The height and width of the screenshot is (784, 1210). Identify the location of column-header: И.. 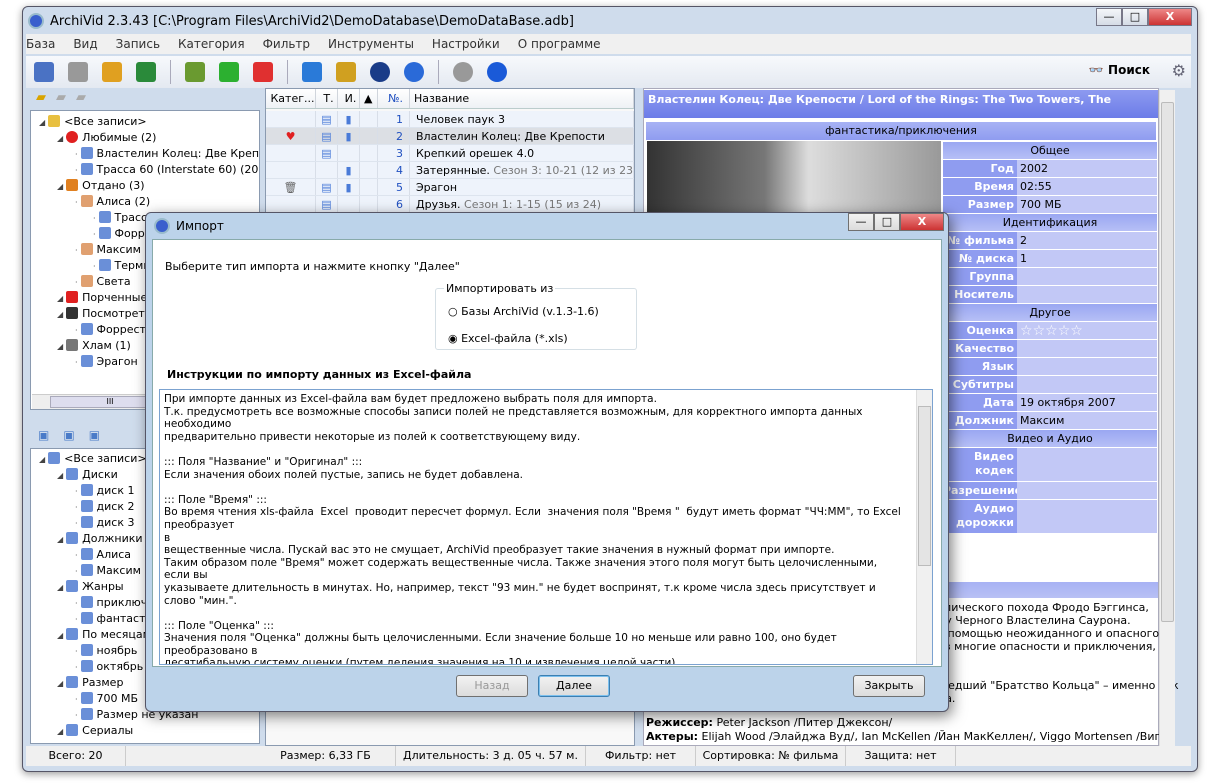
(349, 98).